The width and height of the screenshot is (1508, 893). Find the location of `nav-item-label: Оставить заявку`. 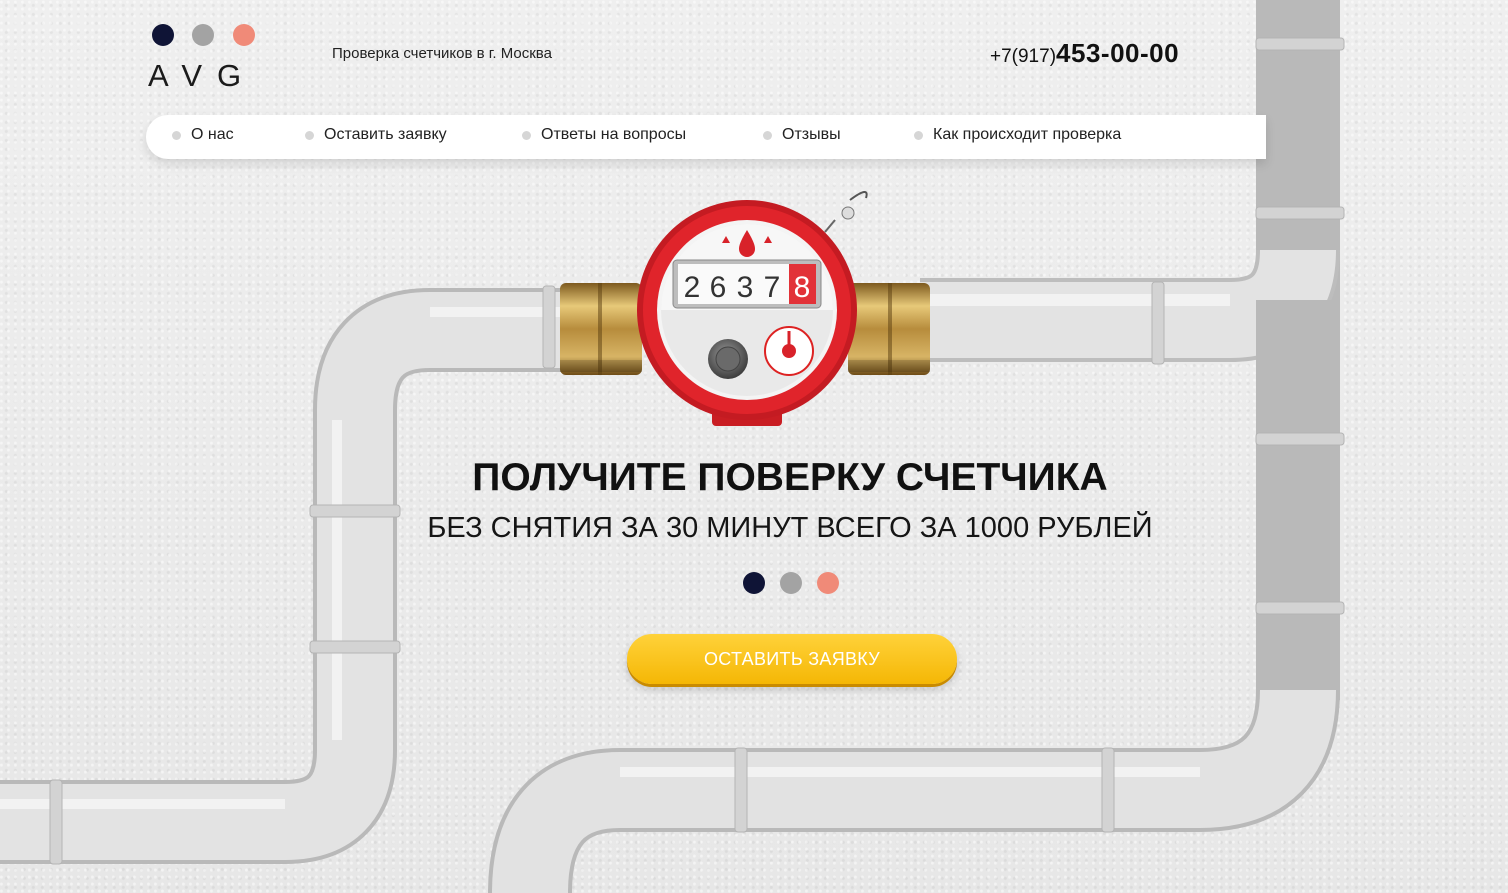

nav-item-label: Оставить заявку is located at coordinates (385, 134).